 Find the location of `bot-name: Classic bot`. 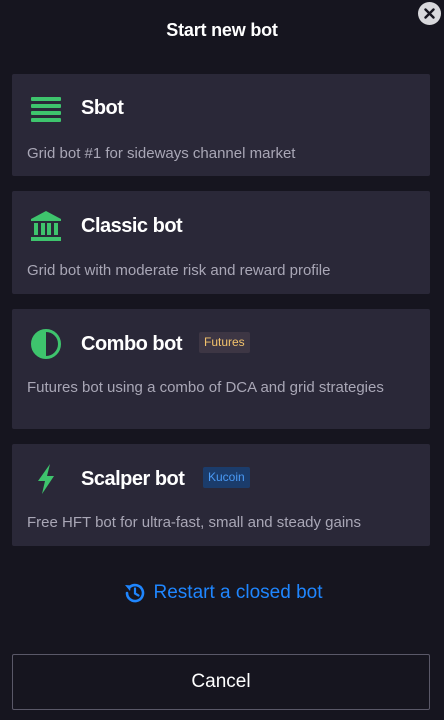

bot-name: Classic bot is located at coordinates (132, 226).